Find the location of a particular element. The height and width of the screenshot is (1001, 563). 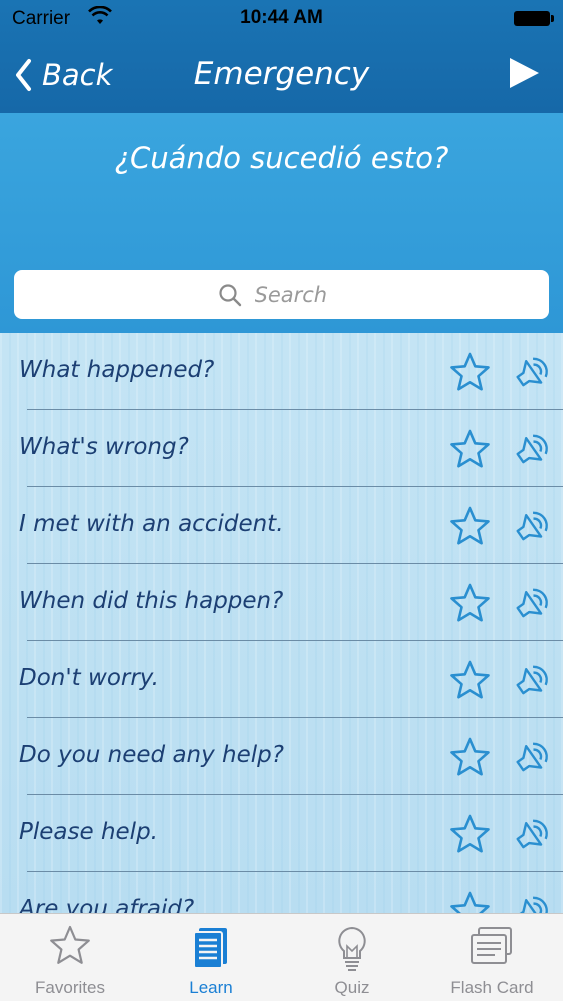

list-item: Do you need any help? is located at coordinates (281, 756).